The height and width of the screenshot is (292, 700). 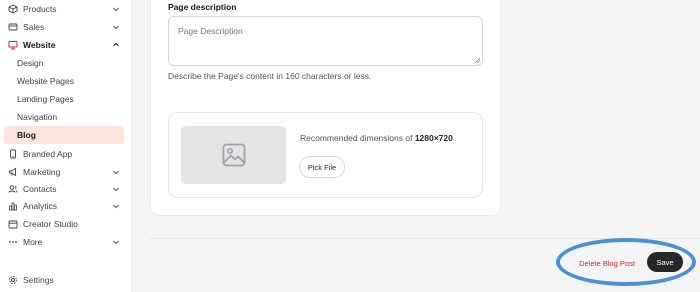 What do you see at coordinates (64, 117) in the screenshot?
I see `sidebar-item-navigation: Navigation` at bounding box center [64, 117].